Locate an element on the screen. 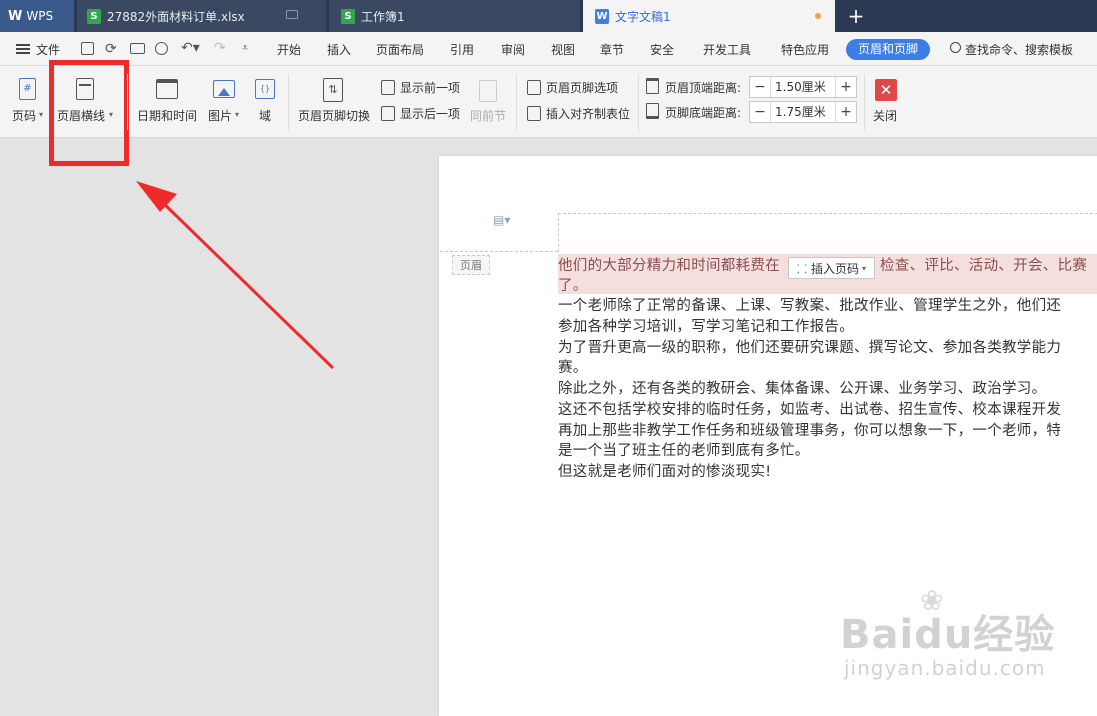 Image resolution: width=1097 pixels, height=716 pixels. watermark-brand: Baidu经验 is located at coordinates (948, 635).